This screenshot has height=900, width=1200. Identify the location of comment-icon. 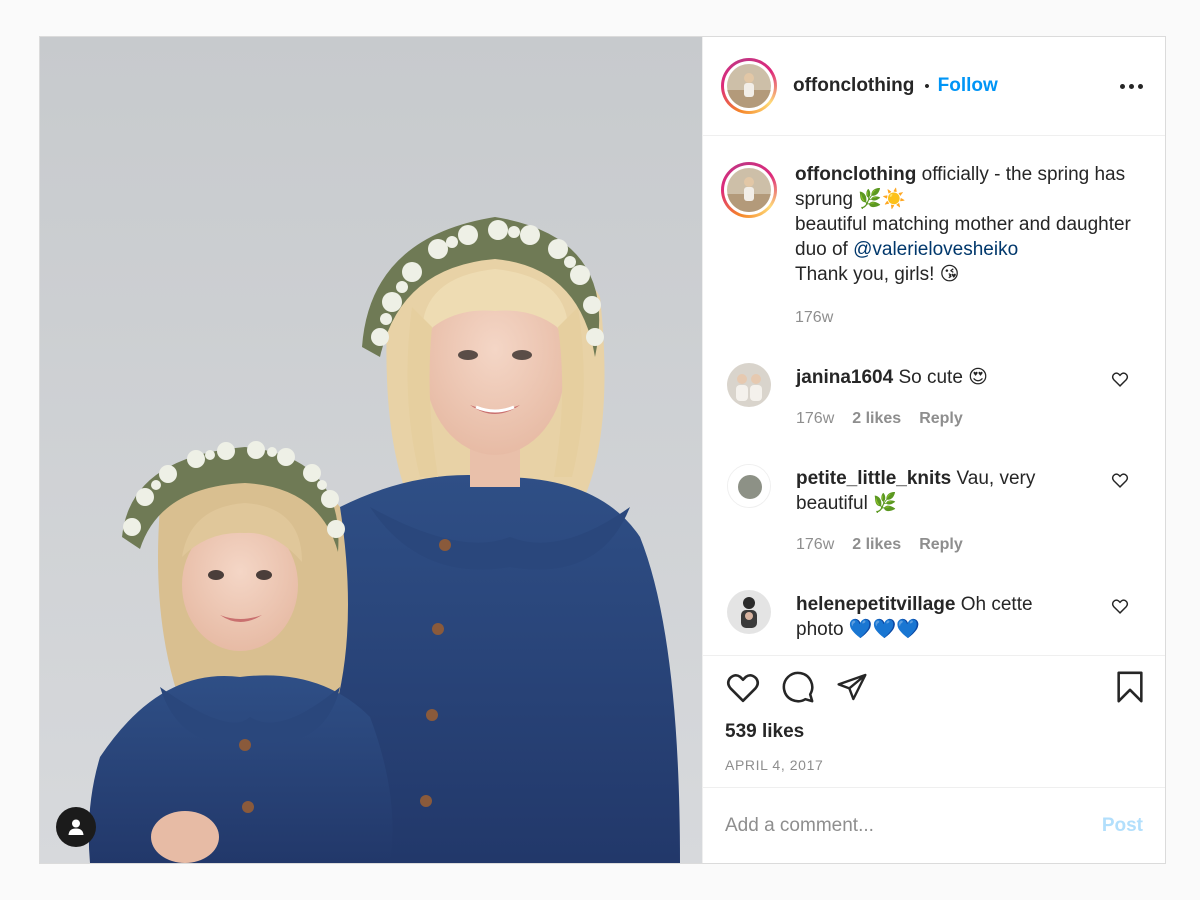
(798, 687).